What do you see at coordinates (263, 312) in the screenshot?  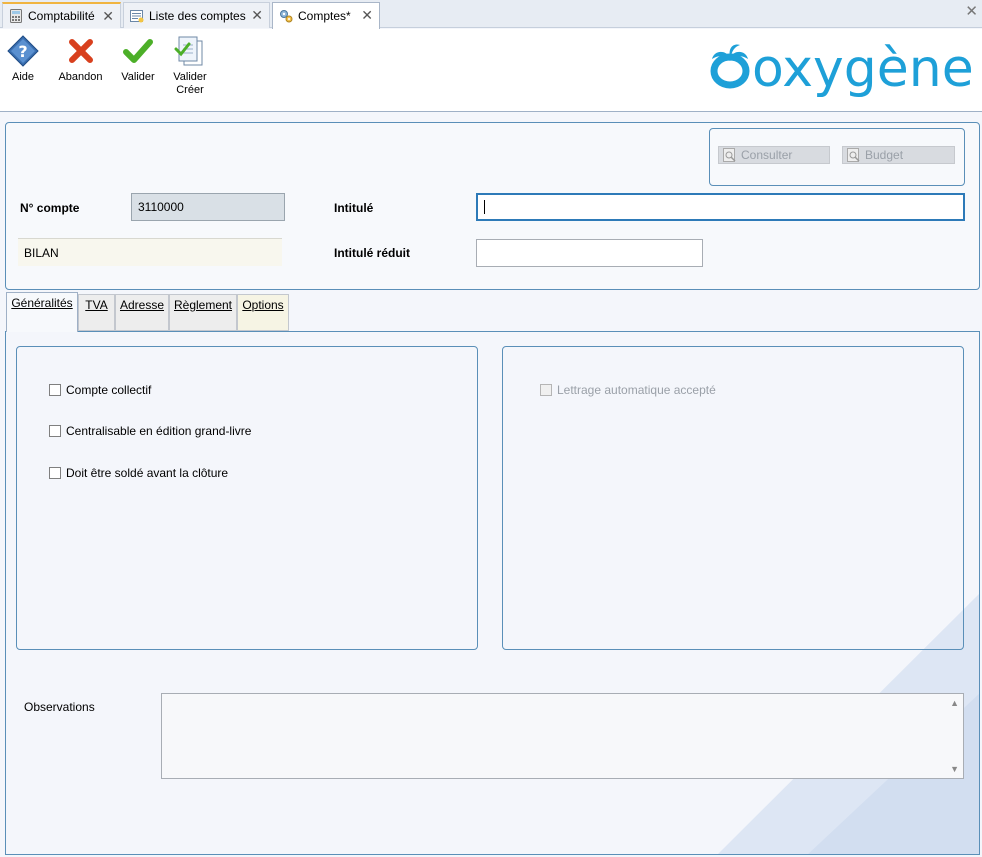 I see `tab-options: Options` at bounding box center [263, 312].